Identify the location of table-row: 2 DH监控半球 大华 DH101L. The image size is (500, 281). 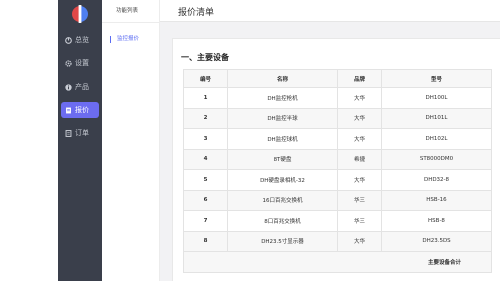
(337, 118).